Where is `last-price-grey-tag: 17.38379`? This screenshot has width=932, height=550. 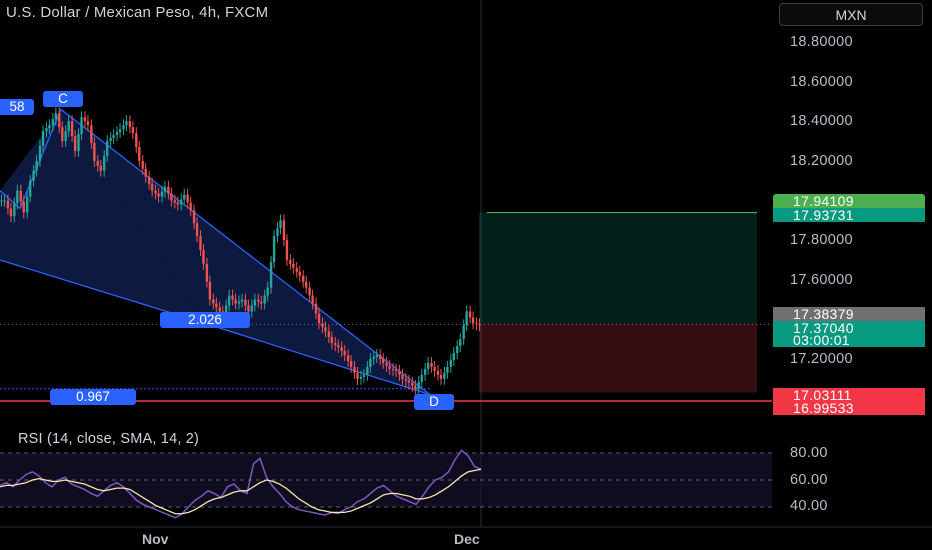
last-price-grey-tag: 17.38379 is located at coordinates (849, 314).